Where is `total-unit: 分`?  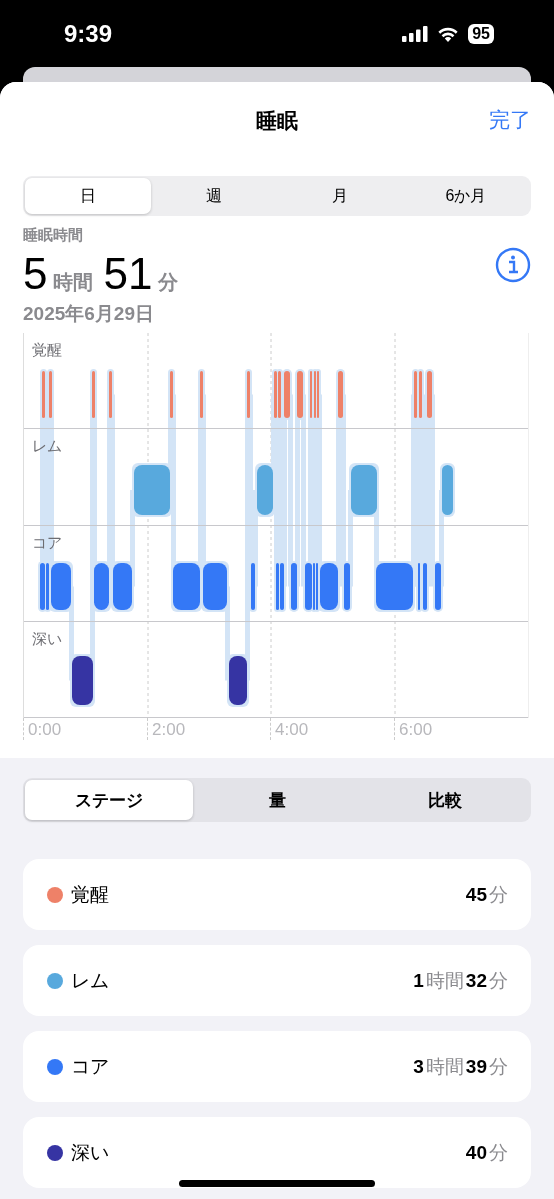
total-unit: 分 is located at coordinates (168, 282).